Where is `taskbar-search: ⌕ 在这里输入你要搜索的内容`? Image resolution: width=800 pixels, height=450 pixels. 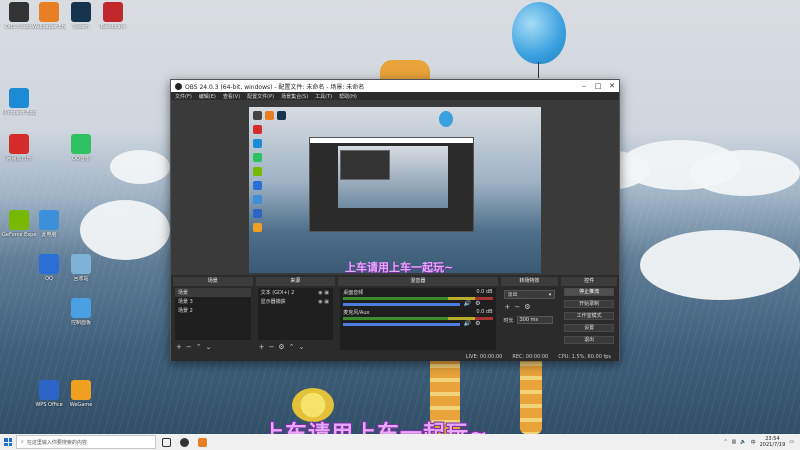 taskbar-search: ⌕ 在这里输入你要搜索的内容 is located at coordinates (86, 442).